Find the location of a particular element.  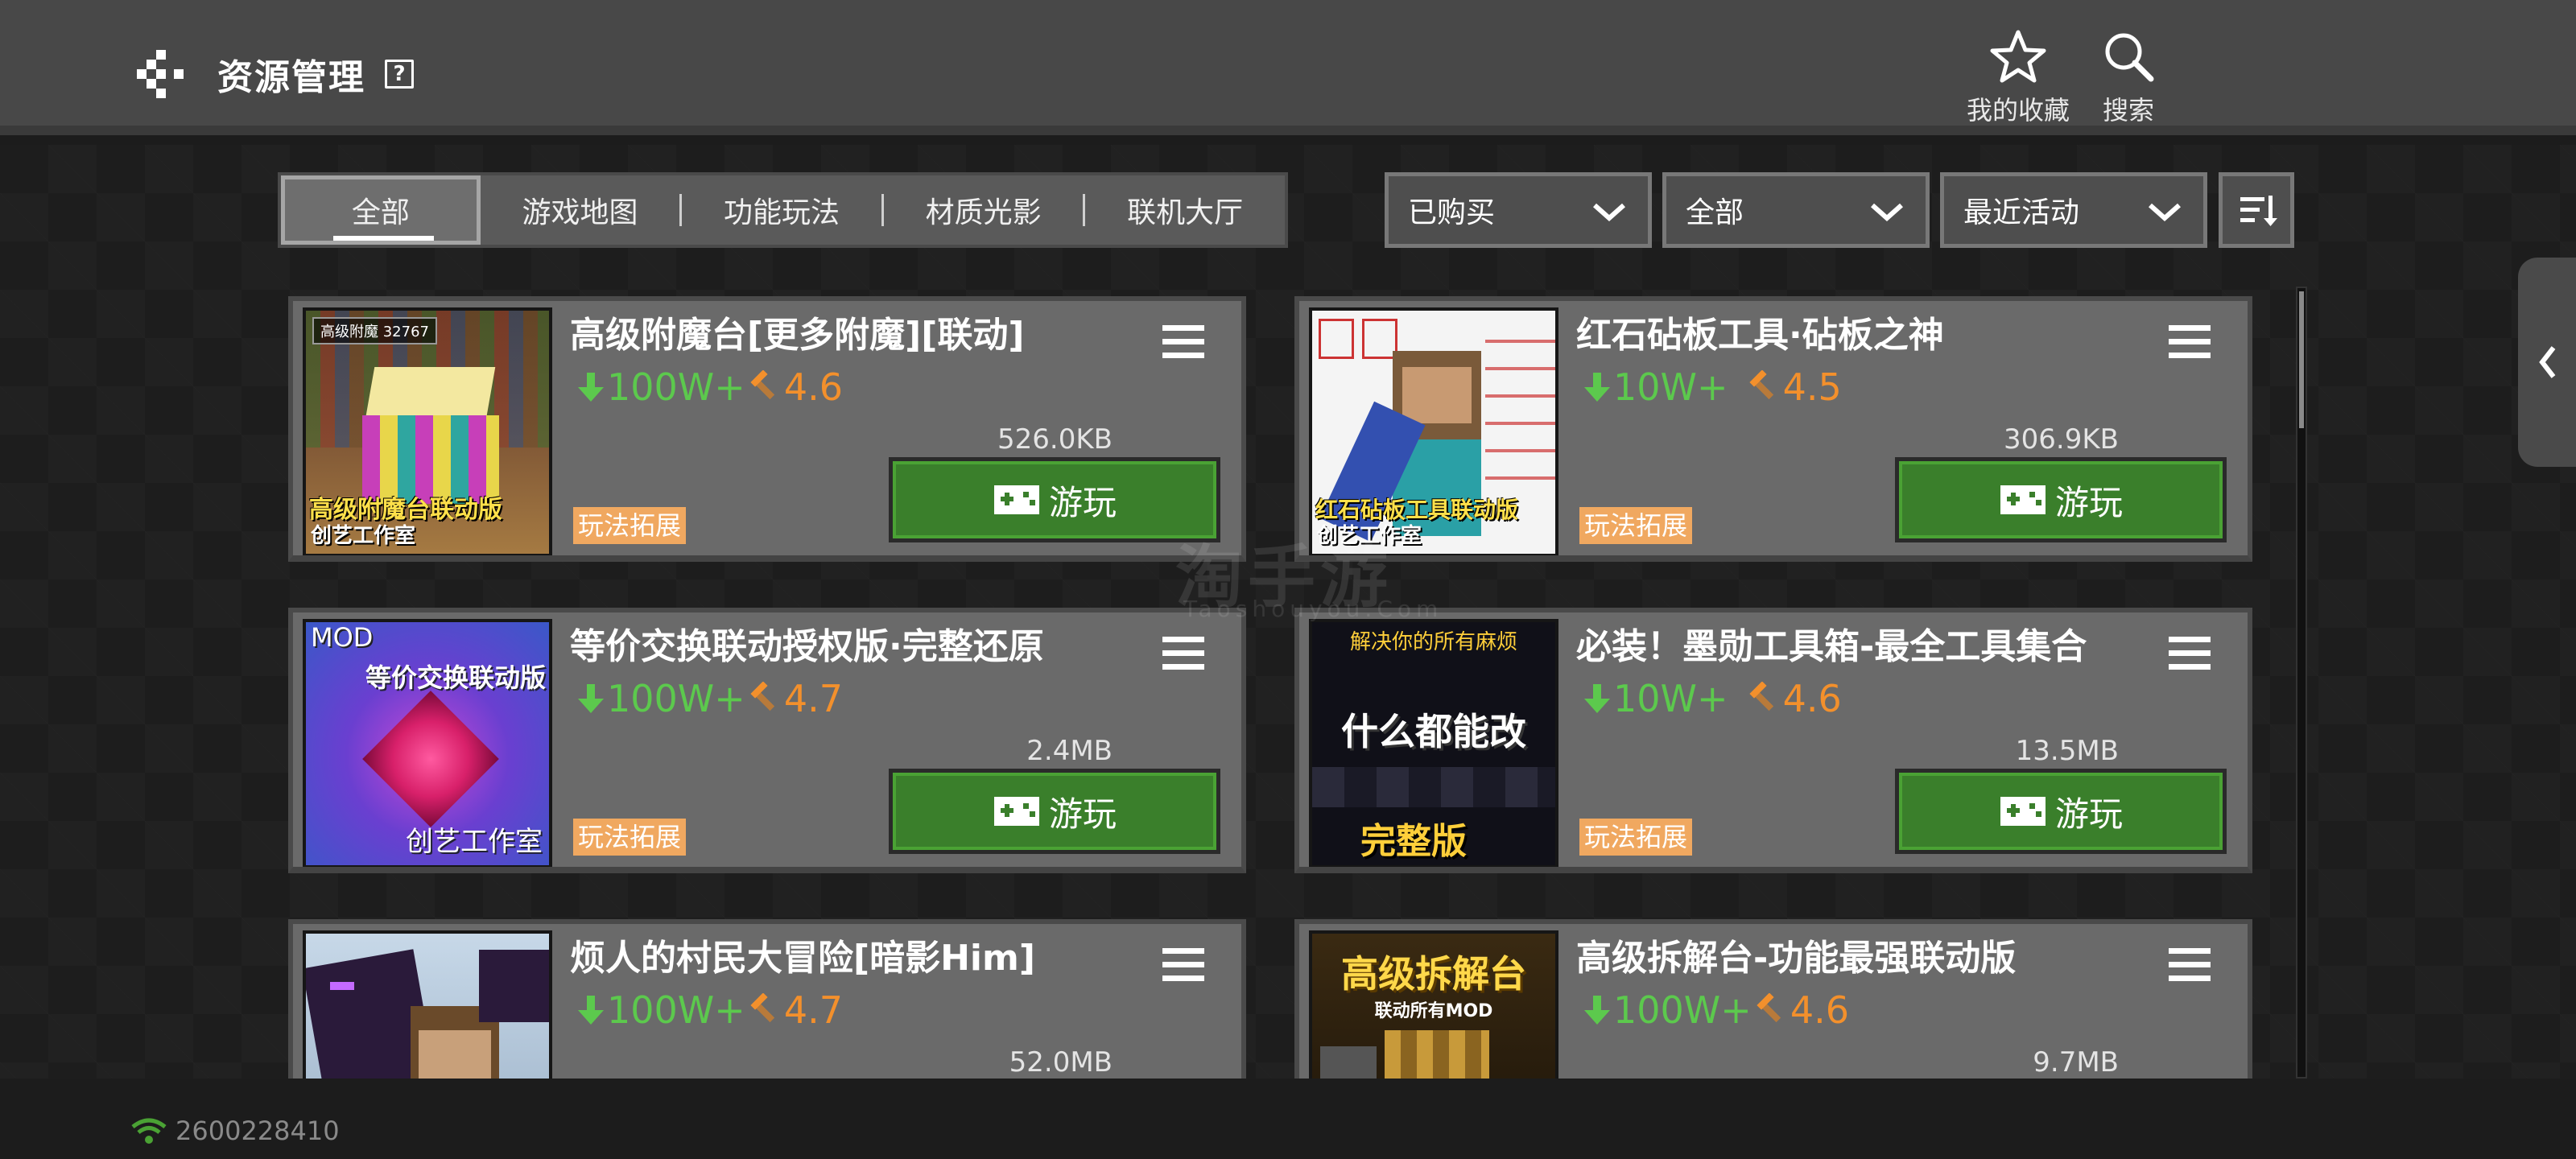

resource-title: 等价交换联动授权版·完整还原 is located at coordinates (807, 643).